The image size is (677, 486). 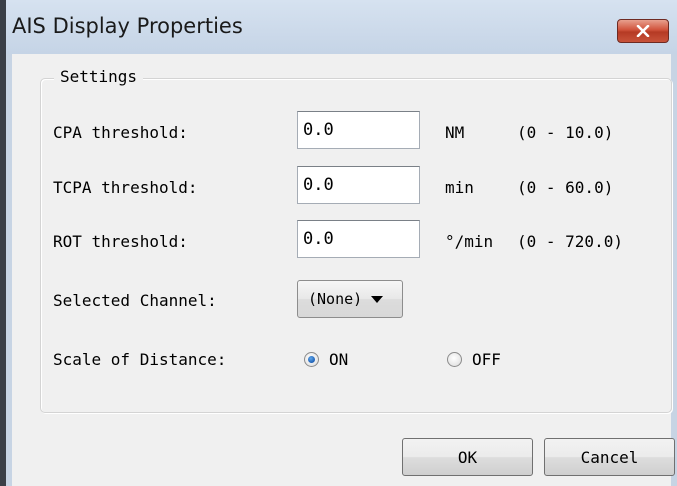 What do you see at coordinates (99, 76) in the screenshot?
I see `settings-group-label: Settings` at bounding box center [99, 76].